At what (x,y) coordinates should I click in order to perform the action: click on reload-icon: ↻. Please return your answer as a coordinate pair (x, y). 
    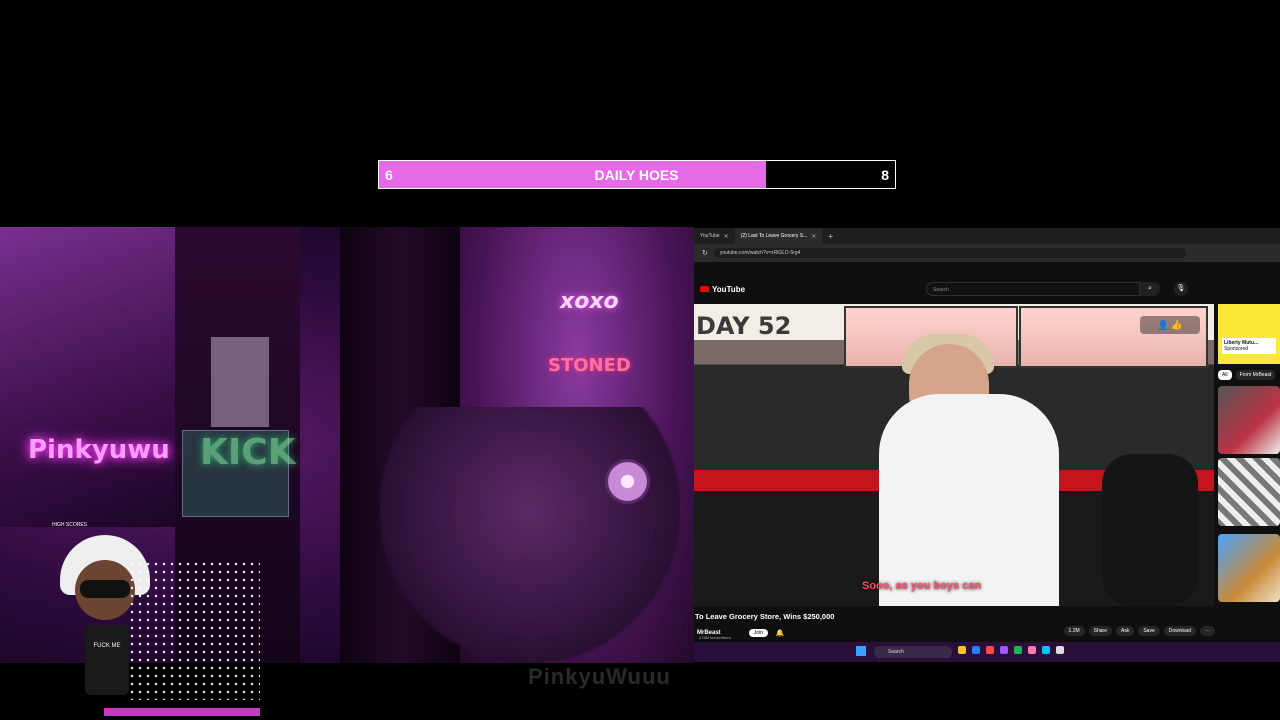
    Looking at the image, I should click on (705, 253).